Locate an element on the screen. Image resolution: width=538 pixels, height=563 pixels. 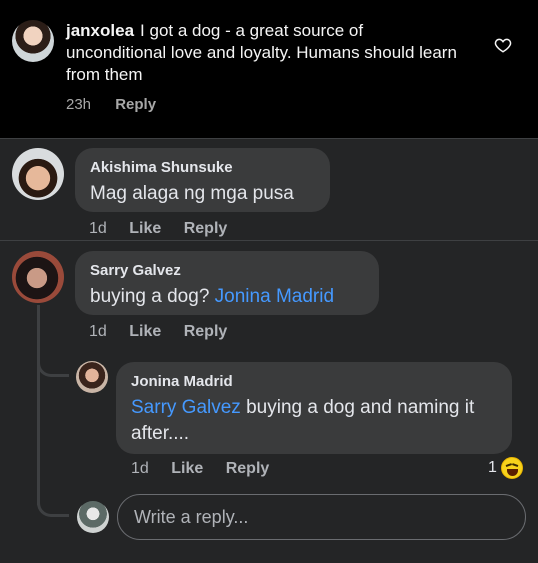
post-meta: 23h Reply is located at coordinates (121, 104).